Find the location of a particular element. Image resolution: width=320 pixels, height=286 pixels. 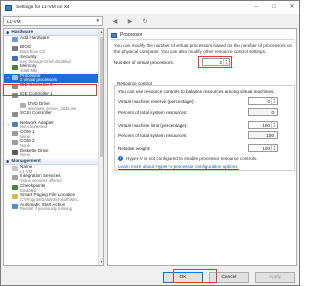

dvd-icon is located at coordinates (23, 105).